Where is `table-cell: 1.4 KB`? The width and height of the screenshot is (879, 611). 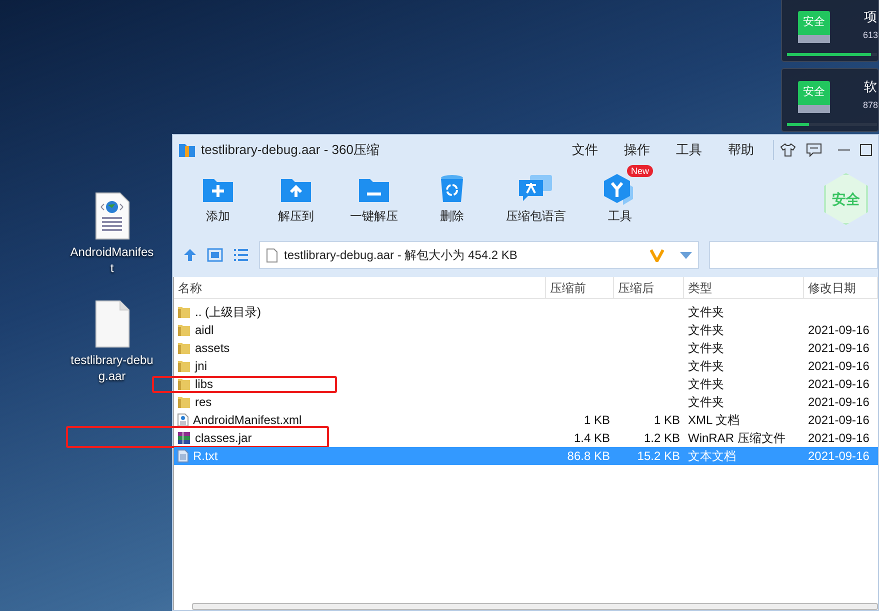 table-cell: 1.4 KB is located at coordinates (592, 438).